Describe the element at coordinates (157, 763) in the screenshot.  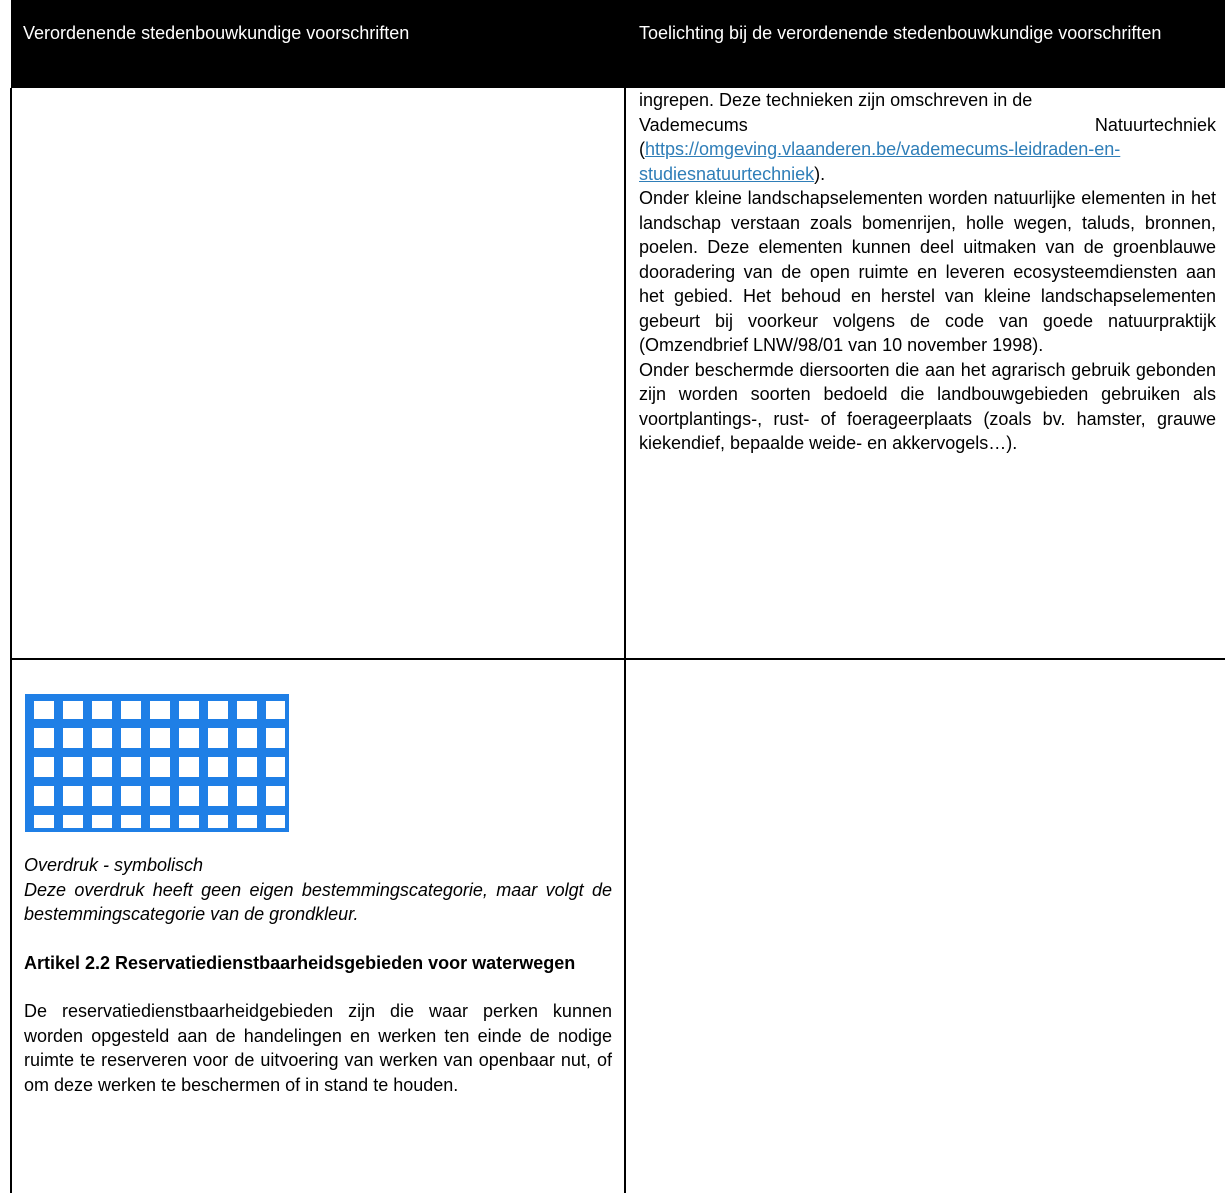
I see `blue-grid-overdruk-icon` at that location.